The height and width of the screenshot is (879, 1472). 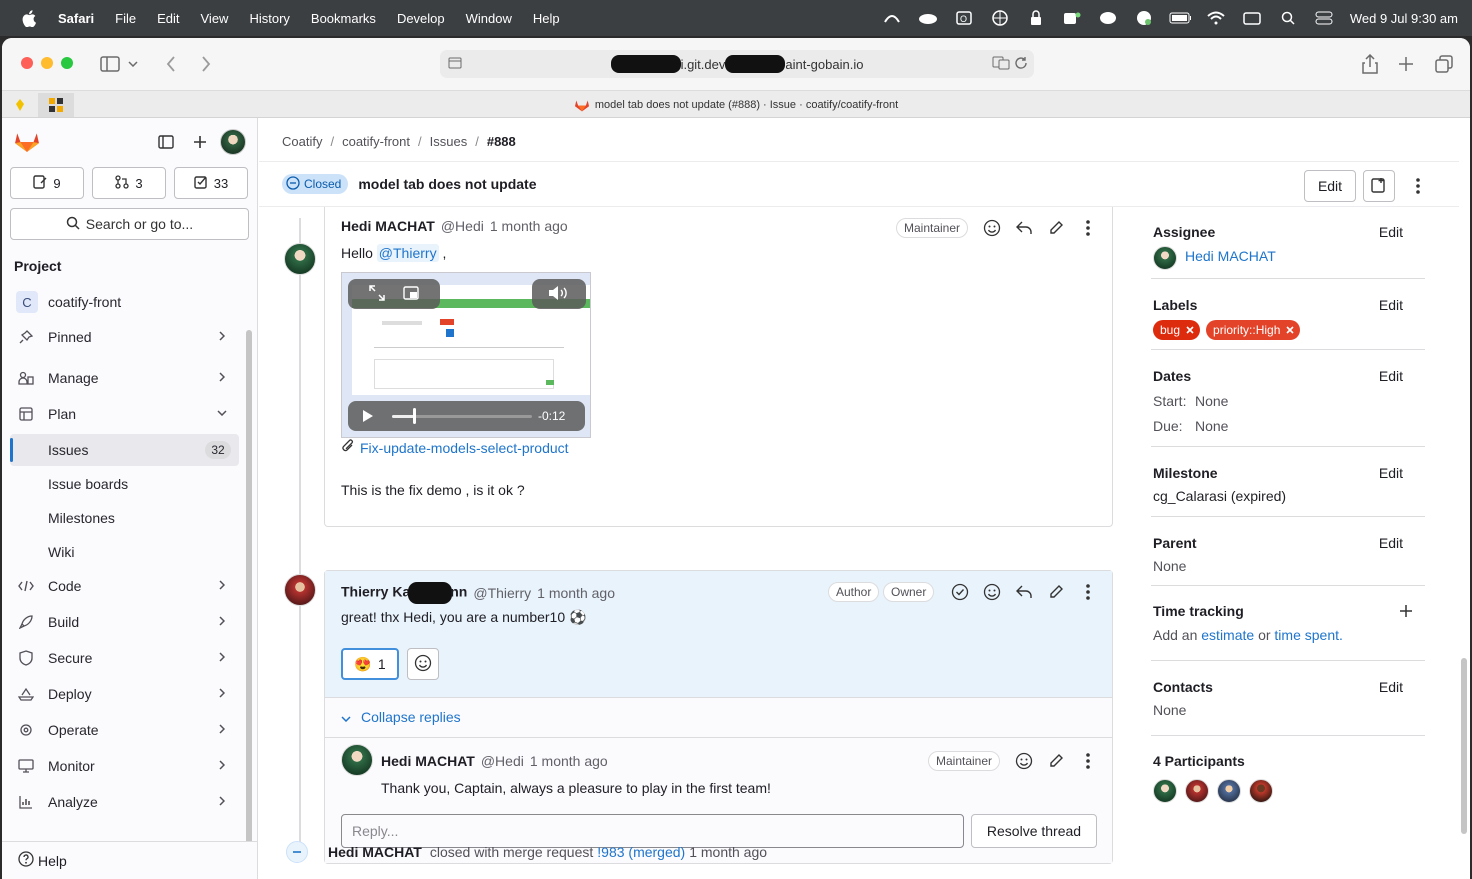 What do you see at coordinates (124, 414) in the screenshot?
I see `sidebar-item-plan: Plan` at bounding box center [124, 414].